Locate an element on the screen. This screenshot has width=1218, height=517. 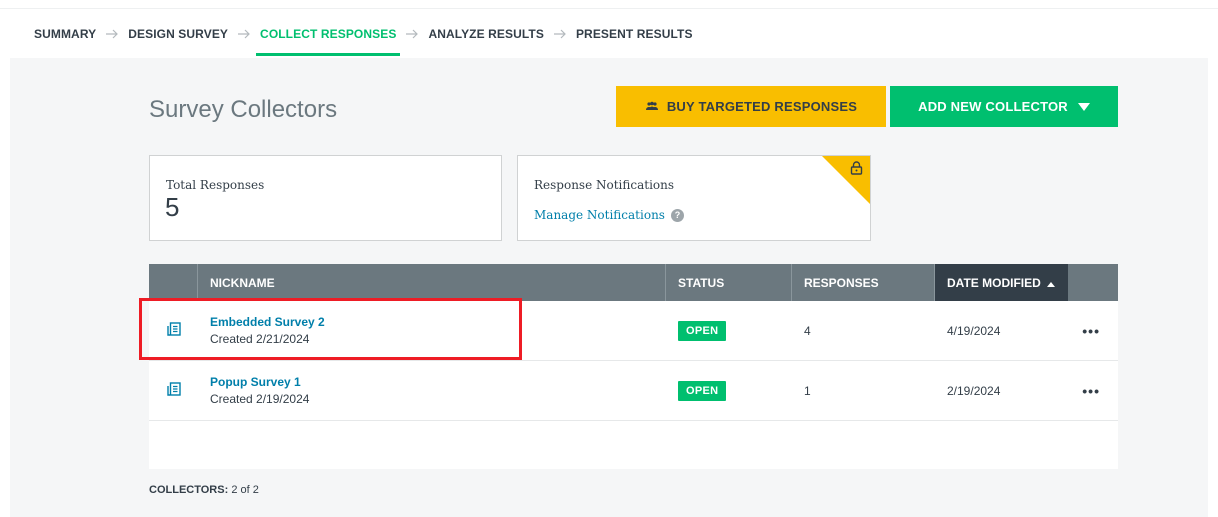
add-new-collector-button: ADD NEW COLLECTOR is located at coordinates (1004, 106).